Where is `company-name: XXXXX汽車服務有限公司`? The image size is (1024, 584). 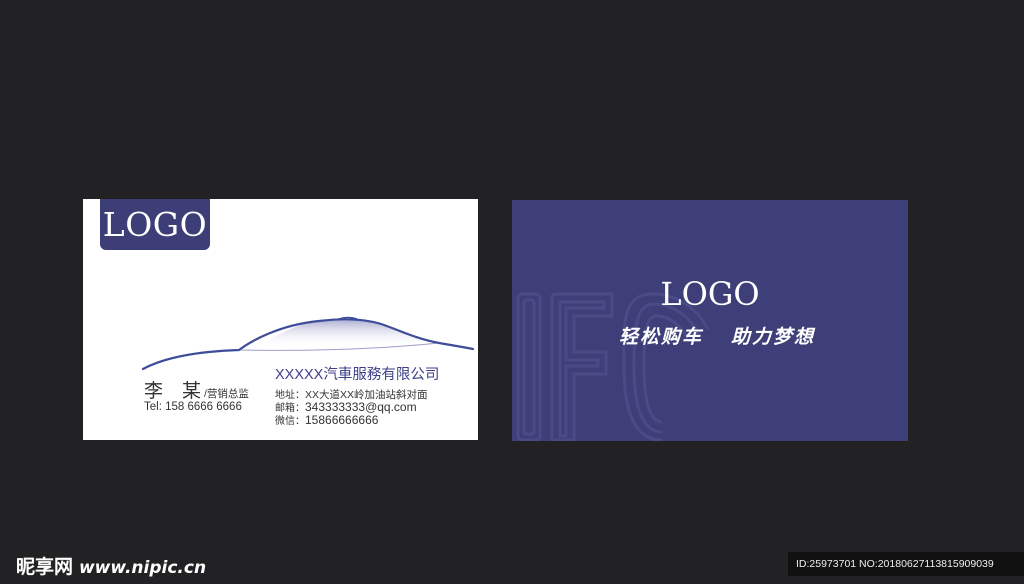
company-name: XXXXX汽車服務有限公司 is located at coordinates (357, 375).